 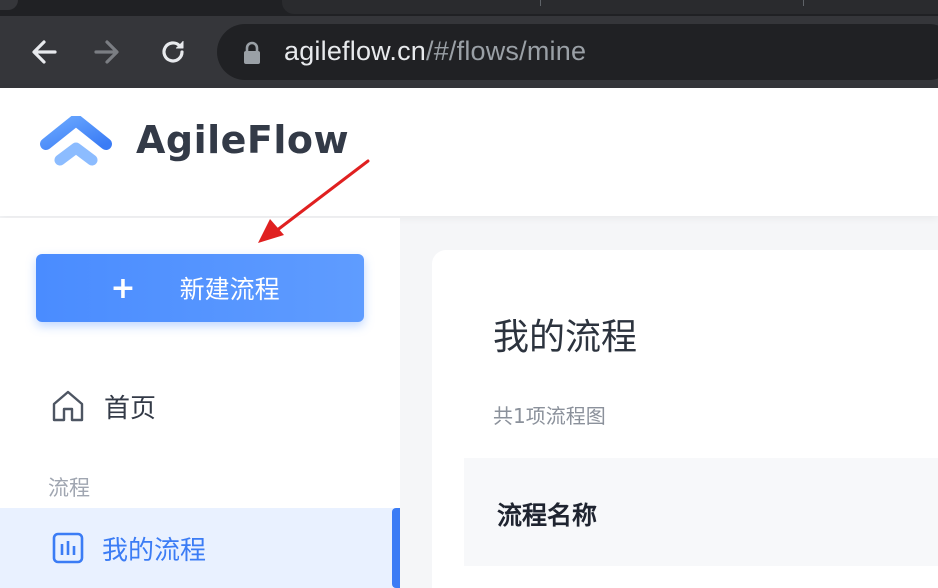 I want to click on reload-button, so click(x=173, y=52).